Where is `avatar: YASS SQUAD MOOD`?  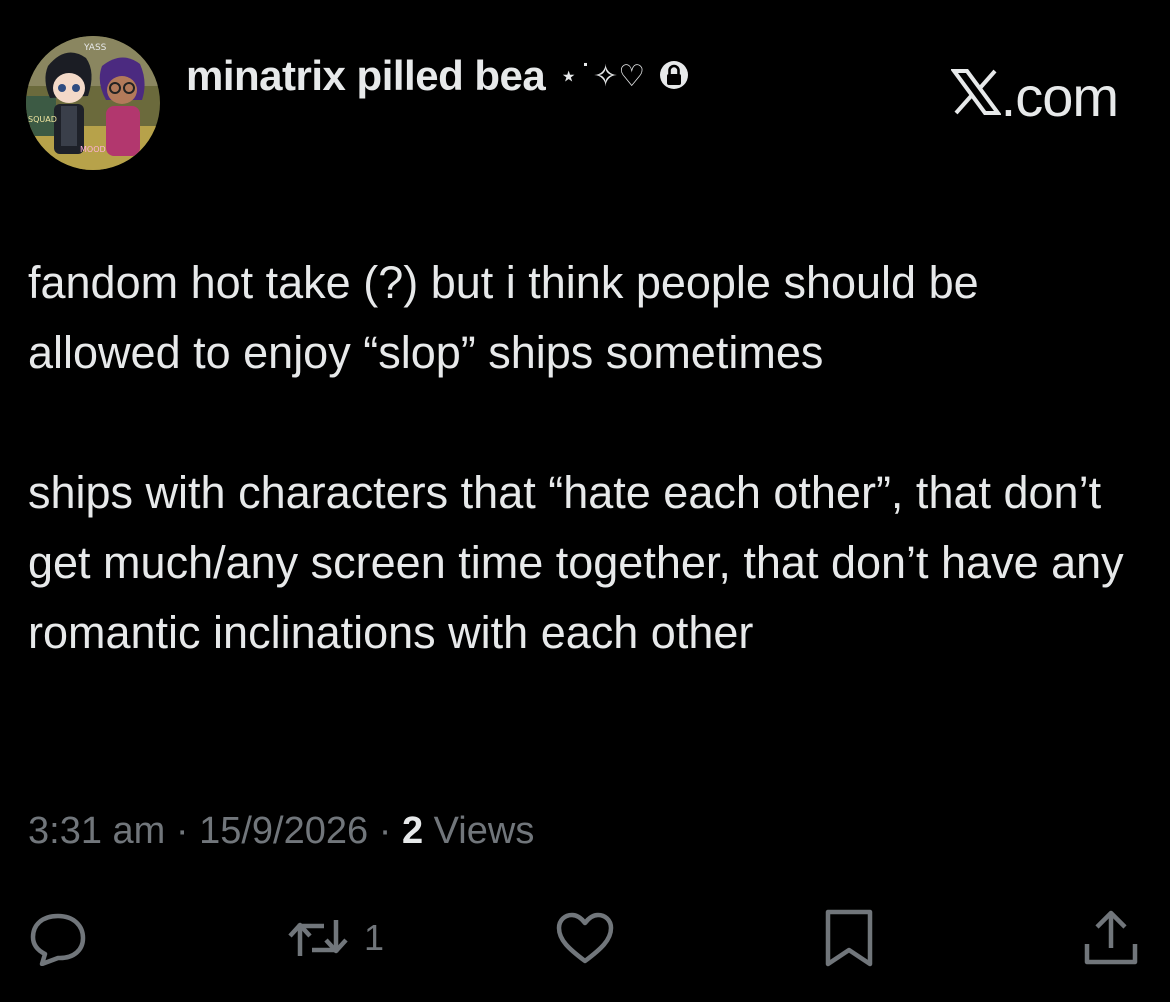
avatar: YASS SQUAD MOOD is located at coordinates (93, 103).